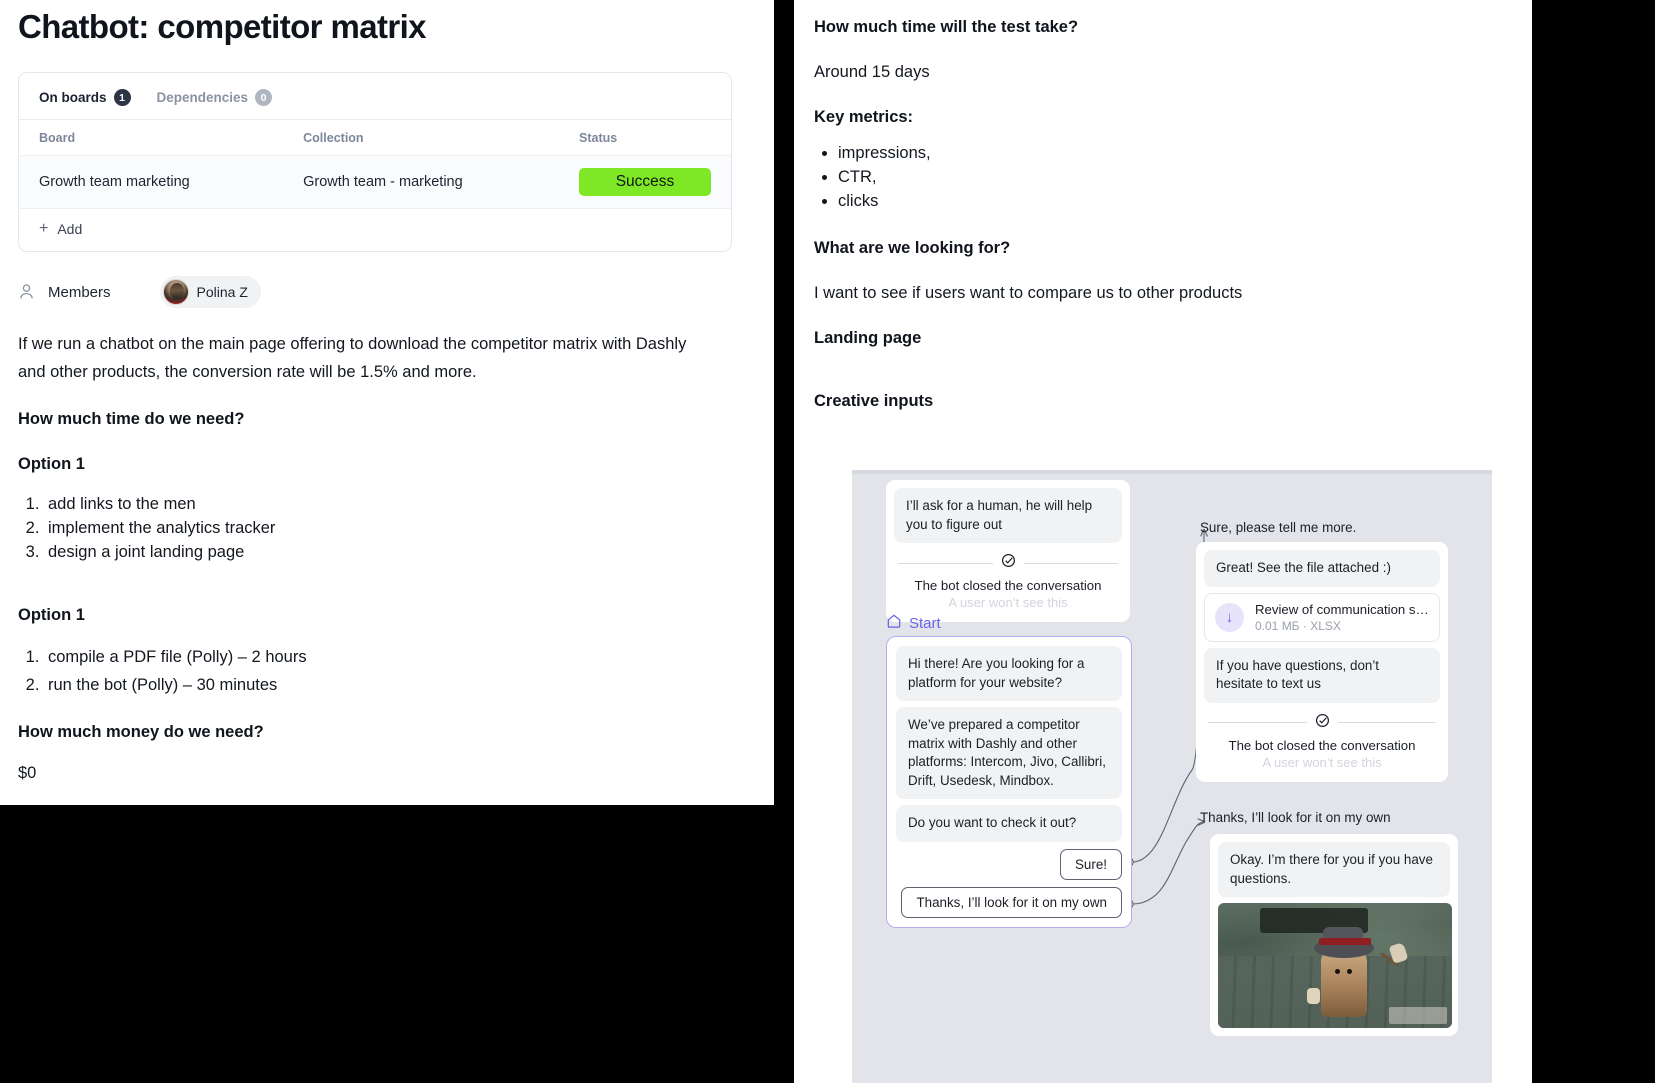 This screenshot has width=1655, height=1083. Describe the element at coordinates (864, 117) in the screenshot. I see `heading-key-metrics: Key metrics:` at that location.